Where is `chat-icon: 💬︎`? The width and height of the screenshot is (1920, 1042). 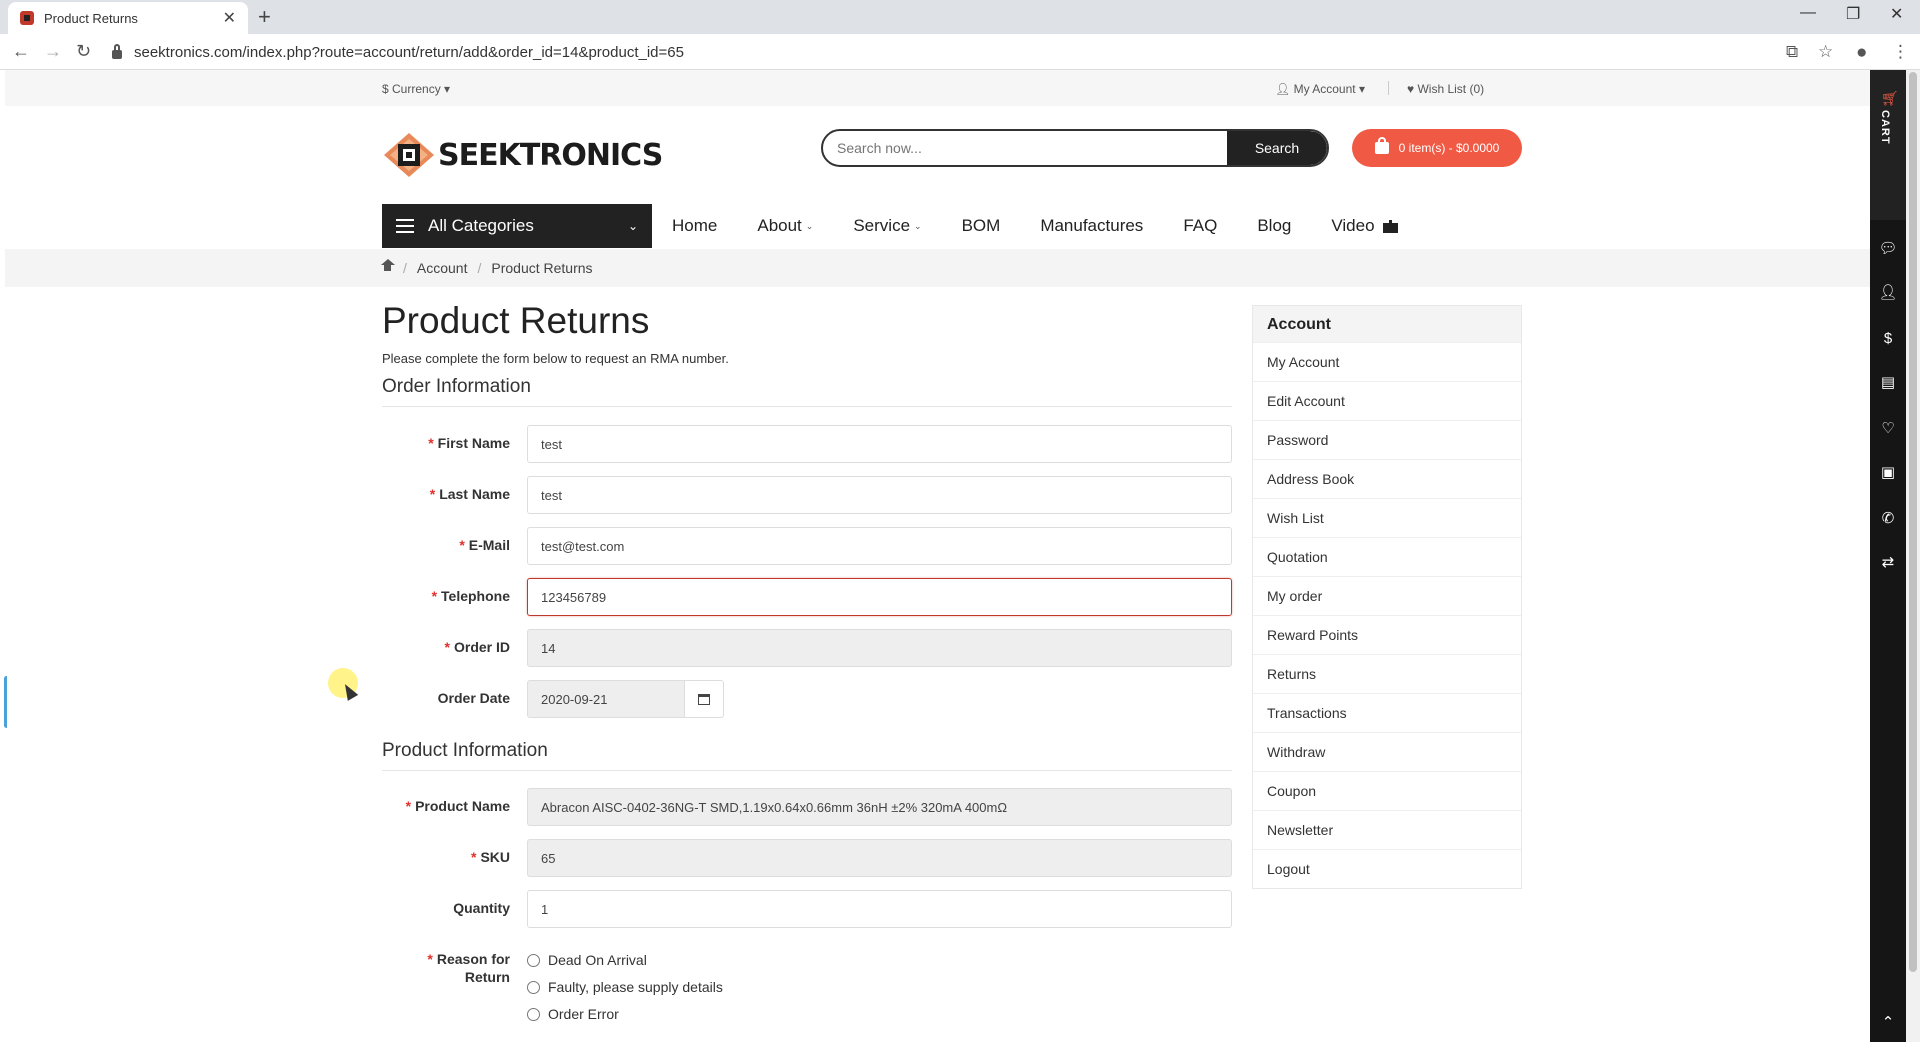
chat-icon: 💬︎ is located at coordinates (1888, 248).